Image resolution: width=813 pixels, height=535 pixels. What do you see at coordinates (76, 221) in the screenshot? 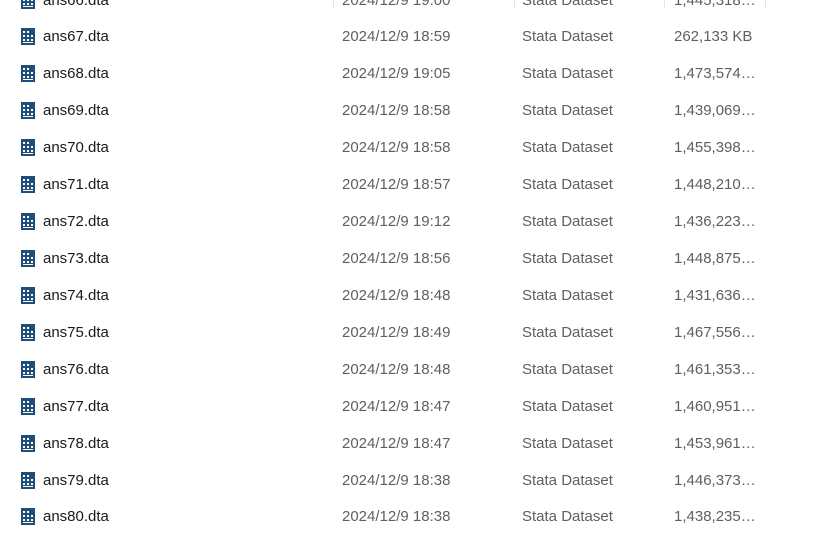
I see `file-name: ans72.dta` at bounding box center [76, 221].